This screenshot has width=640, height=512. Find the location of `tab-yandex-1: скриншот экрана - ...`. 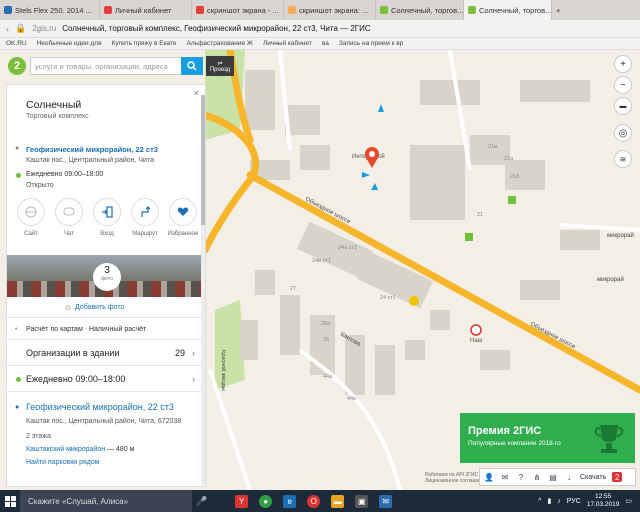

tab-yandex-1: скриншот экрана - ... is located at coordinates (238, 10).